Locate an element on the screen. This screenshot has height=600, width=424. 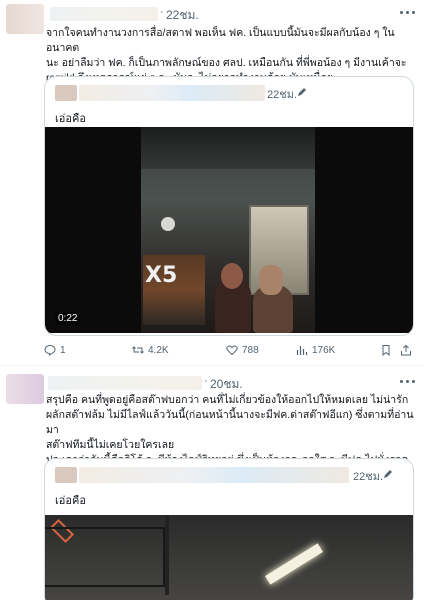
reply-count: 1 is located at coordinates (63, 350).